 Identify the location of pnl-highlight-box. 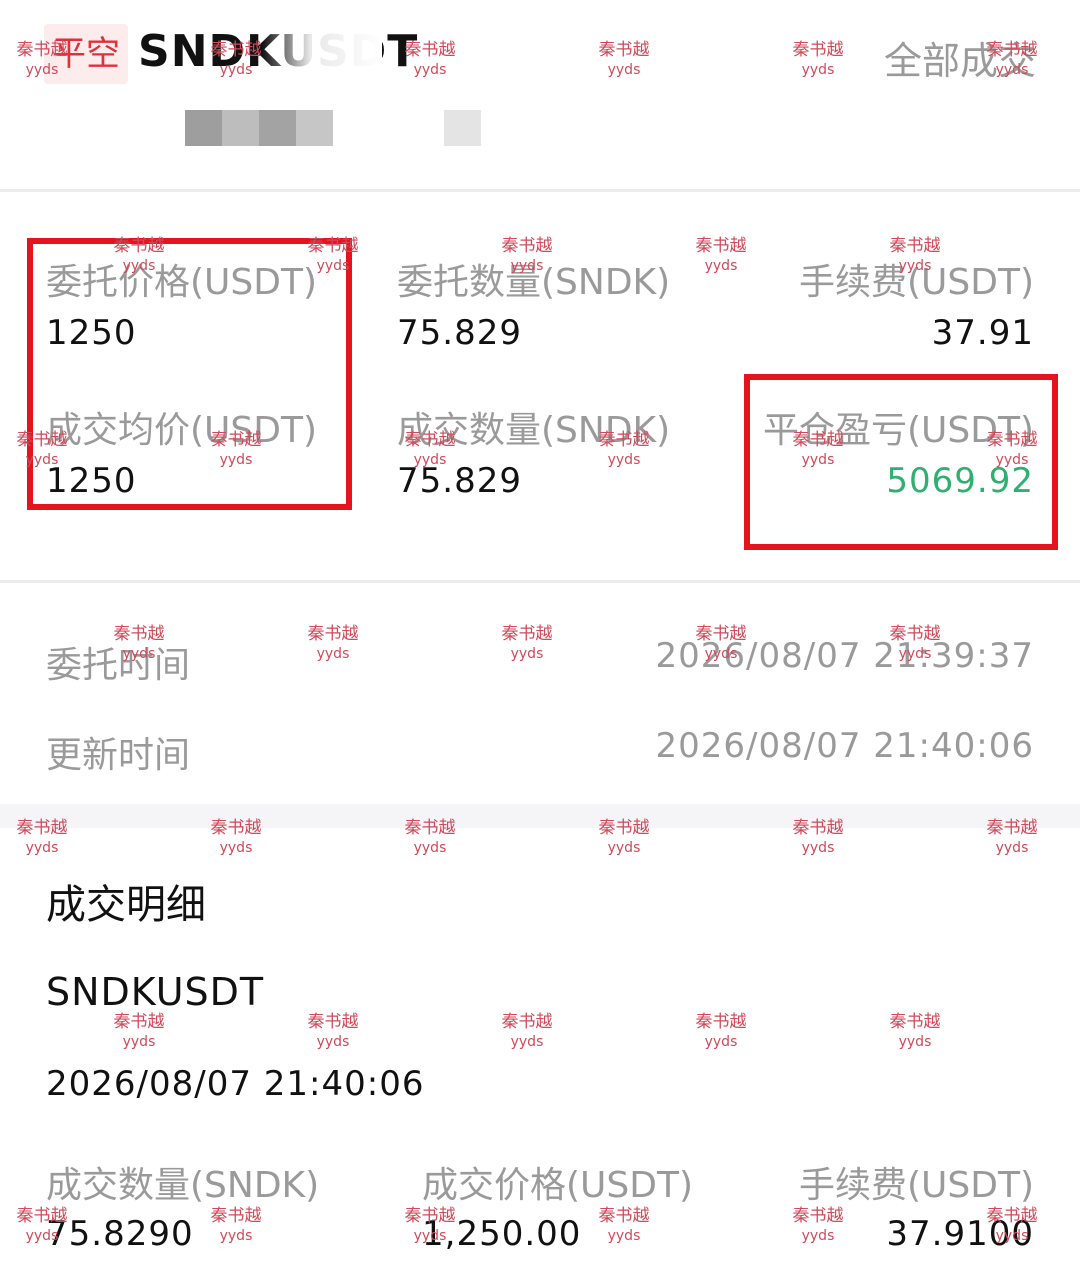
(901, 462).